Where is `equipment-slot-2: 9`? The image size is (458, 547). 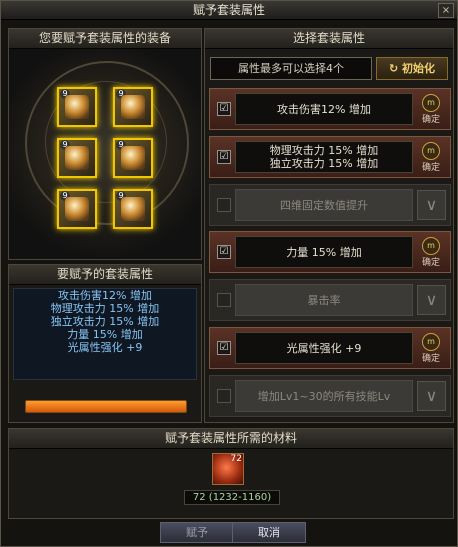
equipment-slot-2: 9 is located at coordinates (133, 107).